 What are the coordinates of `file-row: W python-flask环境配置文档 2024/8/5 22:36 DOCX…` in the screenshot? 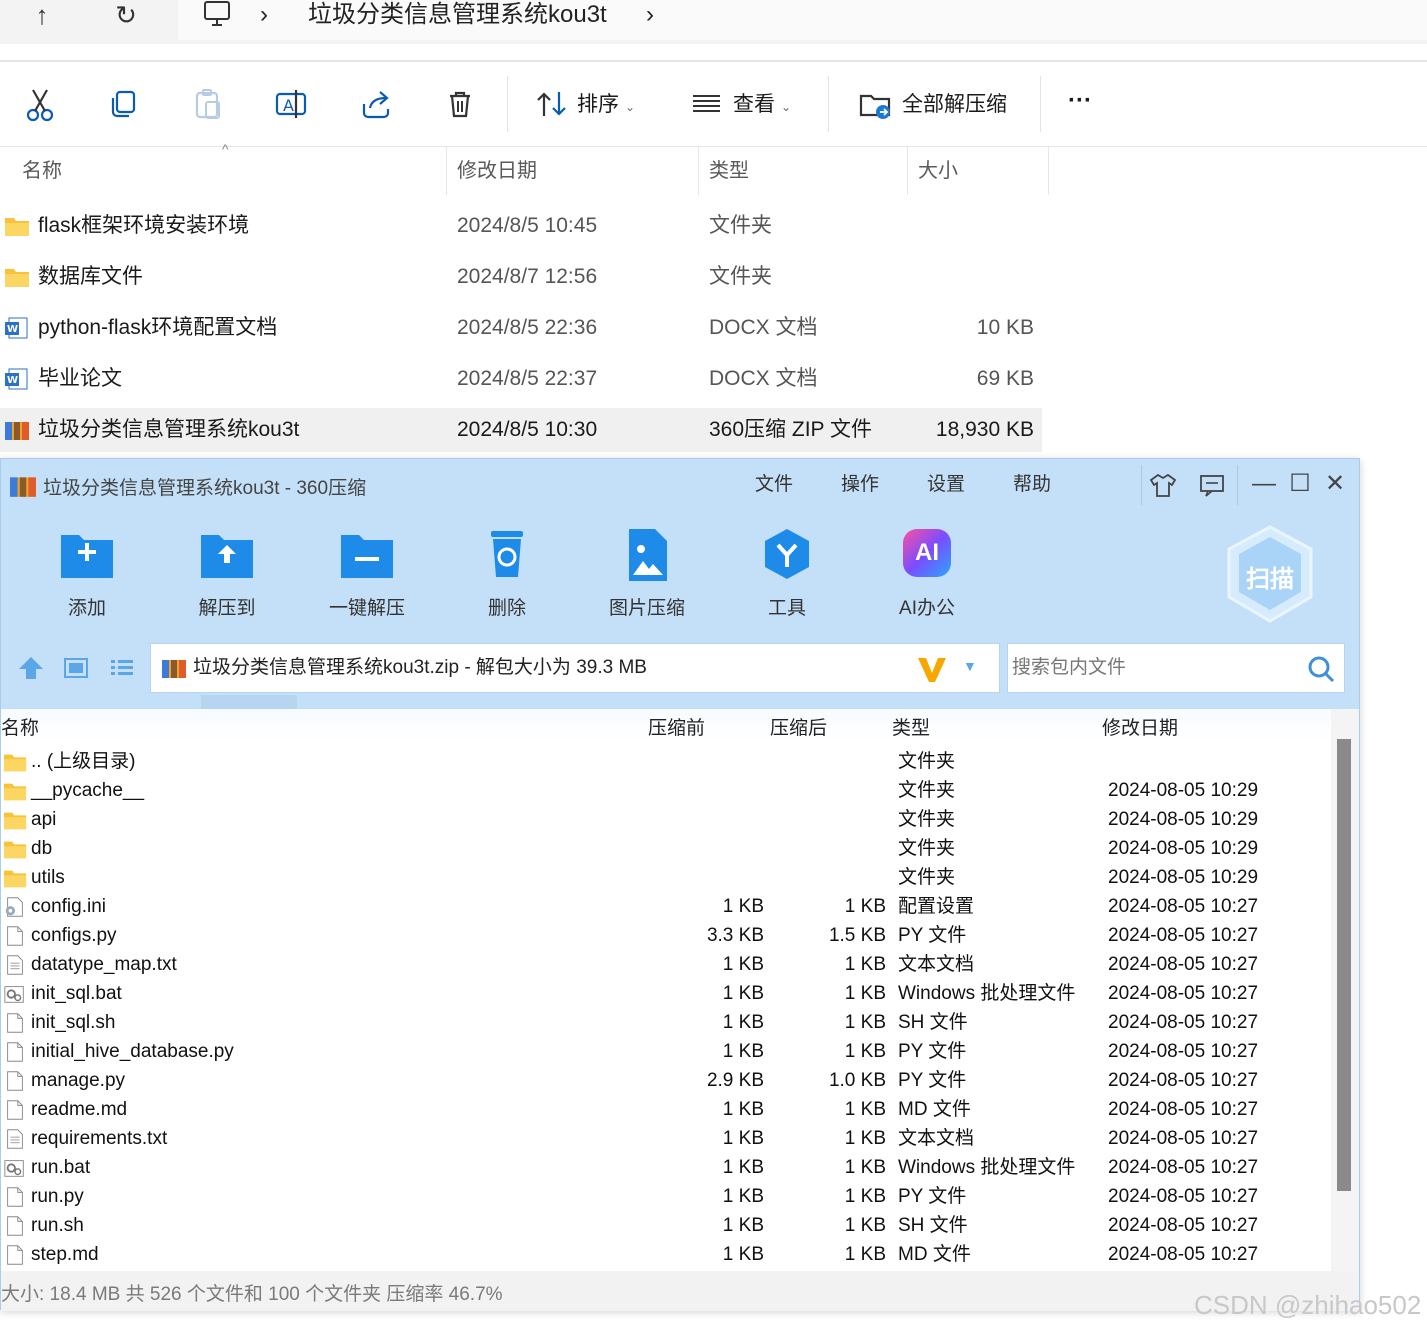 It's located at (521, 328).